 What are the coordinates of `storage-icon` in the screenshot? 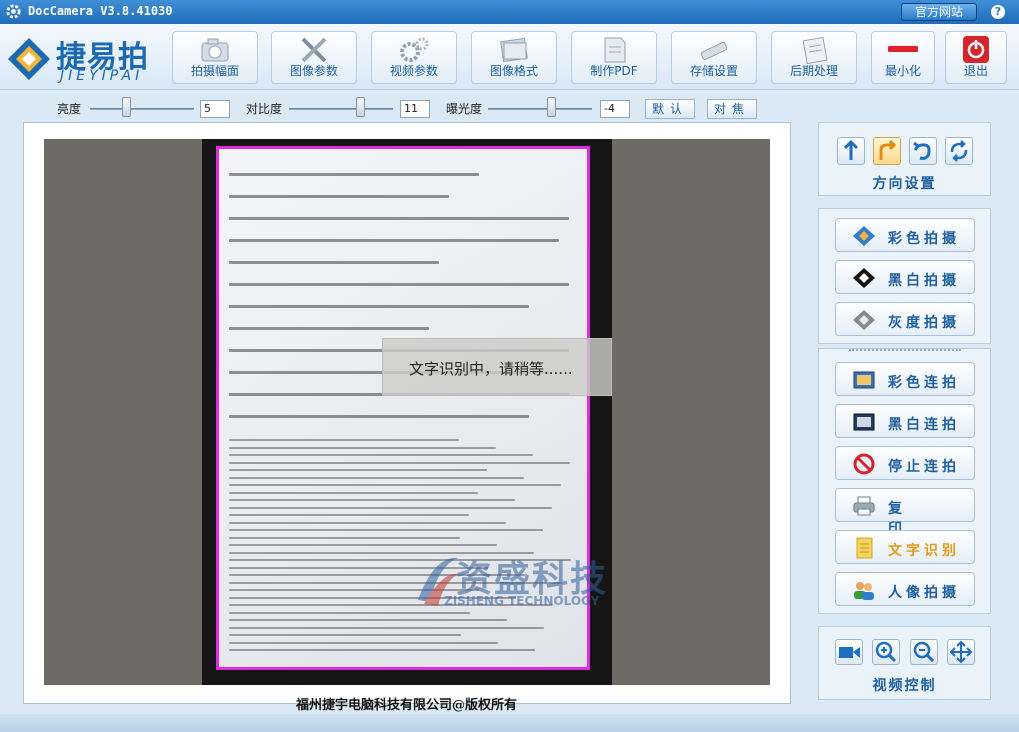 It's located at (714, 51).